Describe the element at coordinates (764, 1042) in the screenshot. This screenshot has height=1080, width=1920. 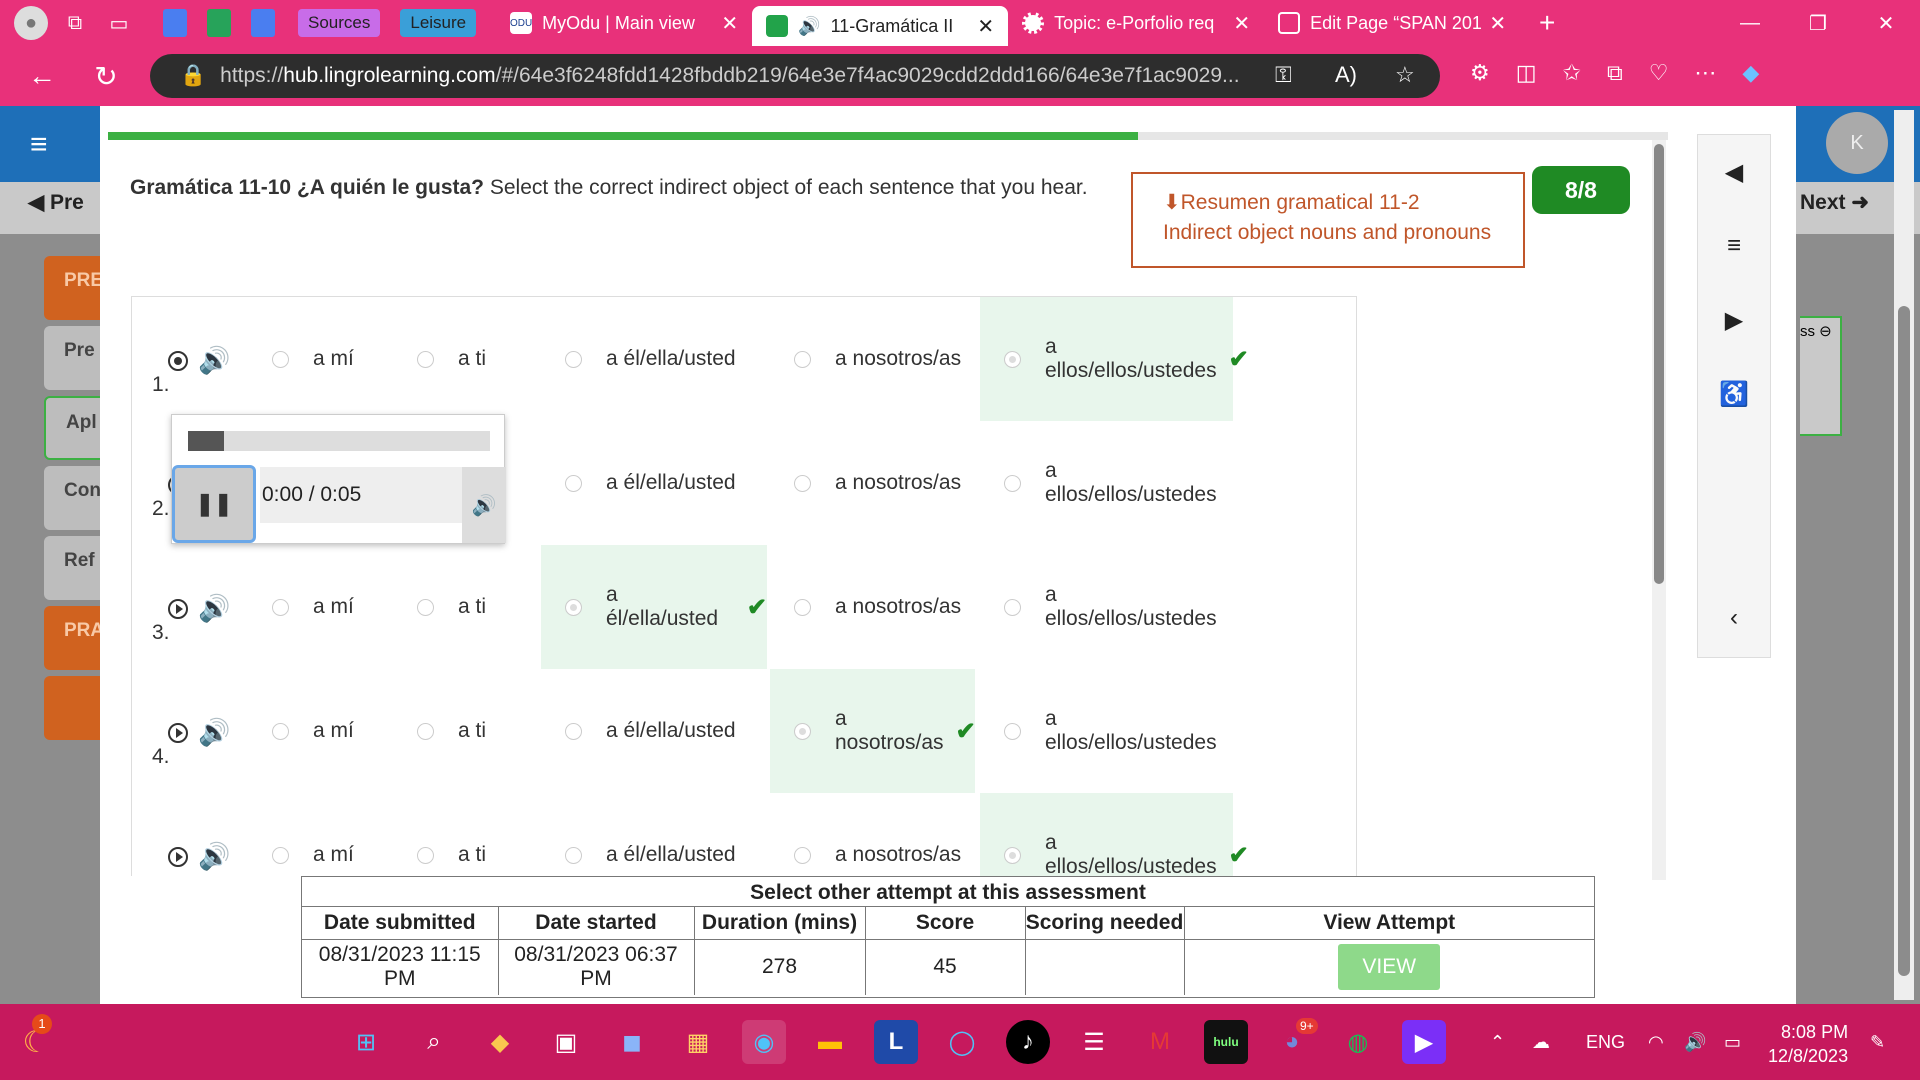
I see `edge-icon: ◉` at that location.